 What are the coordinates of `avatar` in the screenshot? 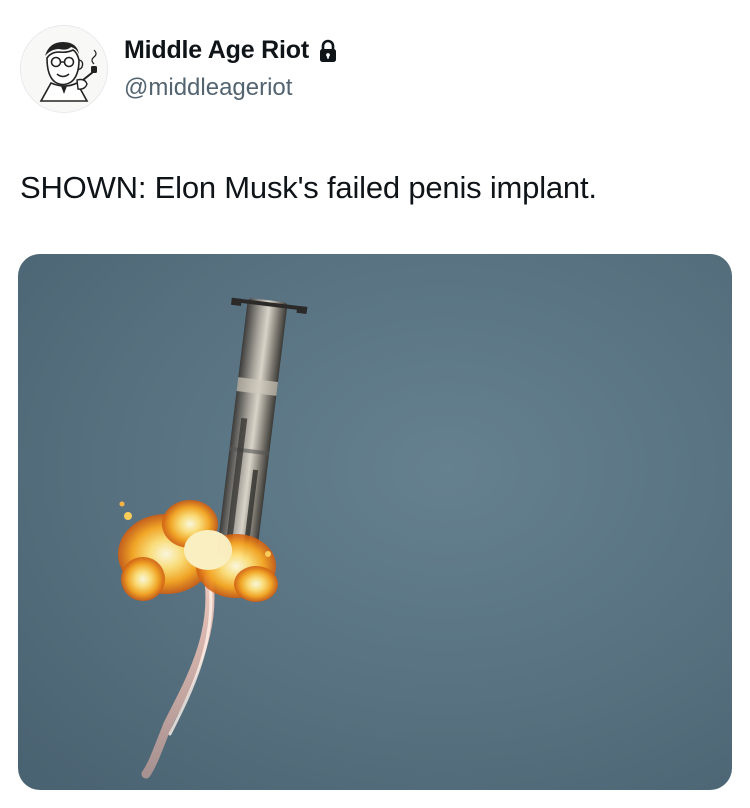 It's located at (64, 69).